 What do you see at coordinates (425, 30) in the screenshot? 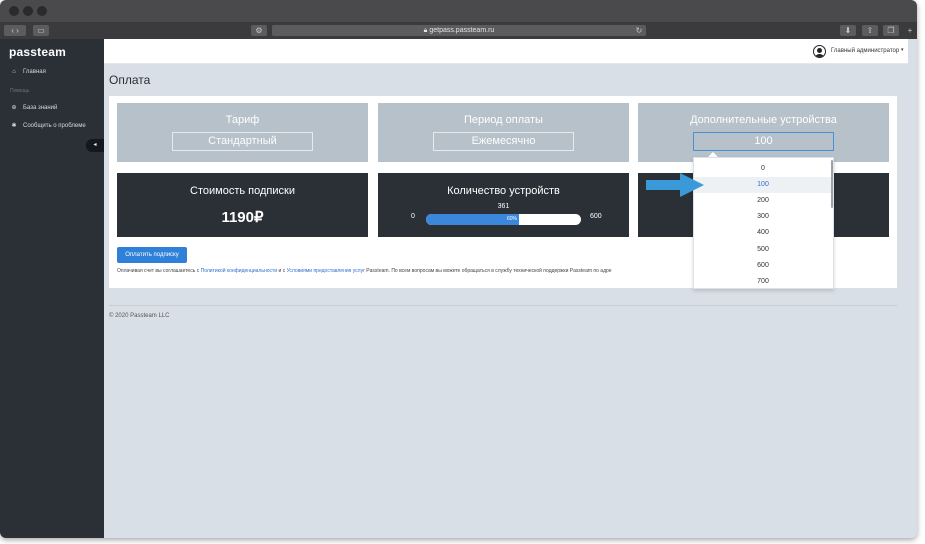
I see `lock-icon: 🔒︎` at bounding box center [425, 30].